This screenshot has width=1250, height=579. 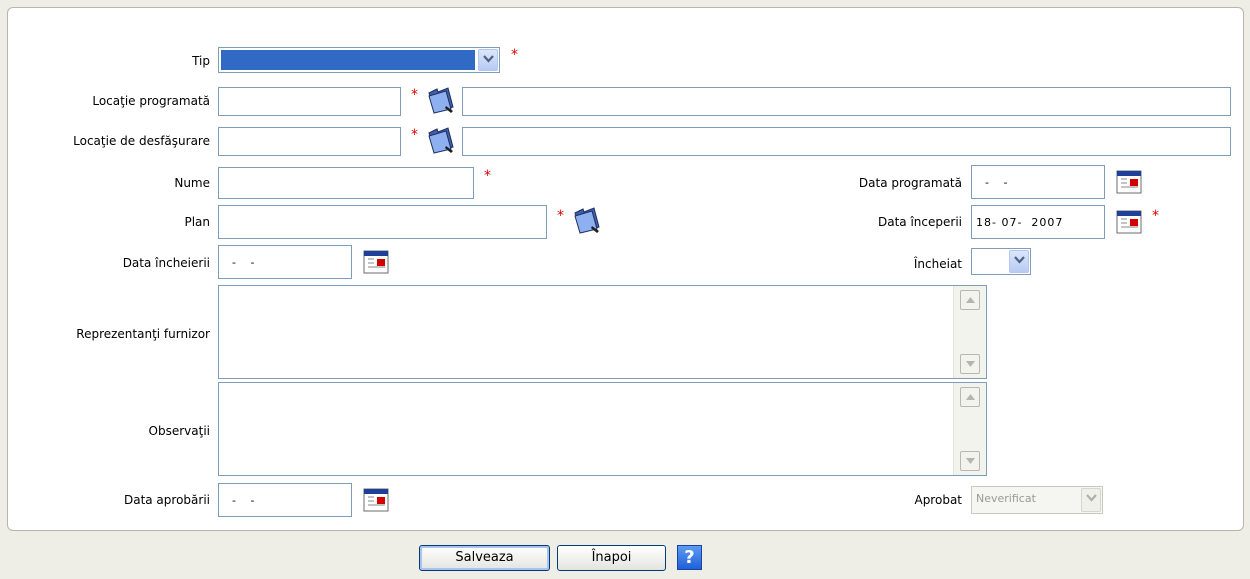 I want to click on aprobat-value: Neverificat, so click(x=1006, y=498).